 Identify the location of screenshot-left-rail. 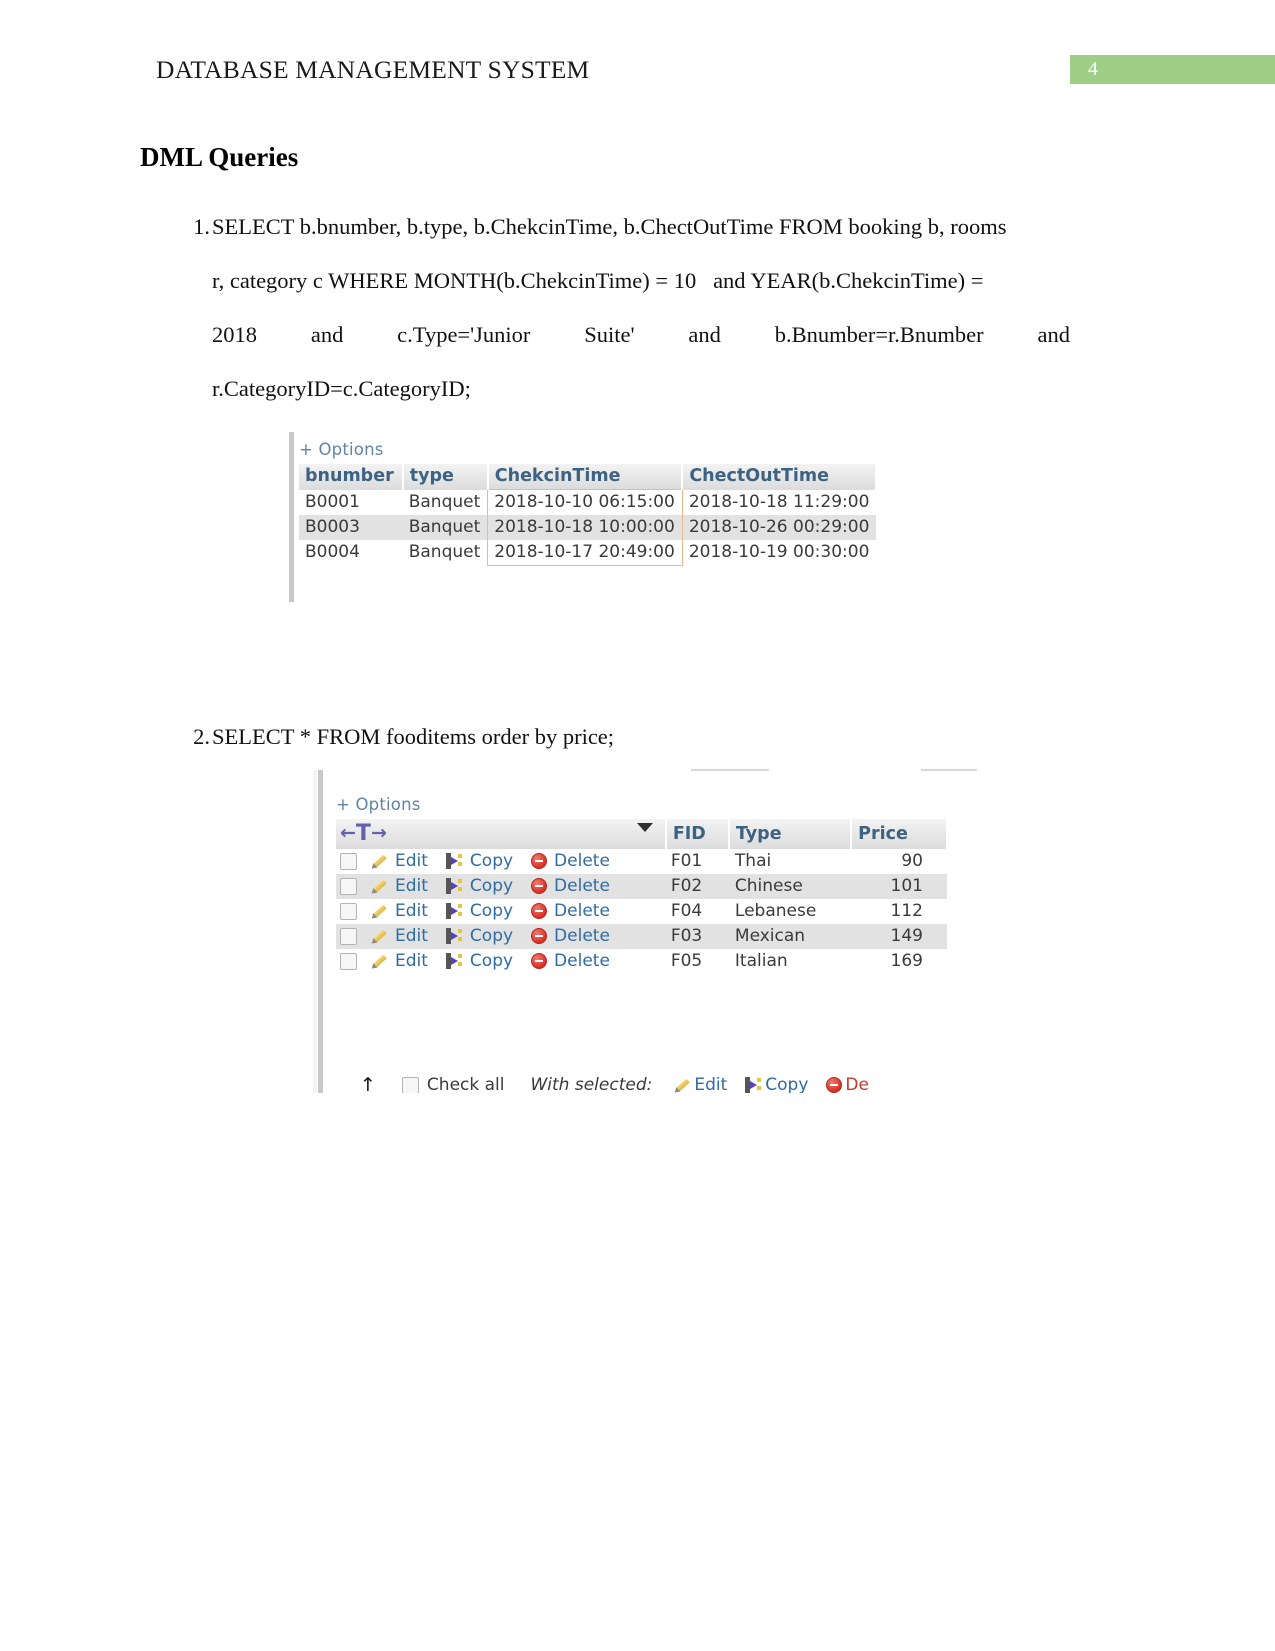
(320, 931).